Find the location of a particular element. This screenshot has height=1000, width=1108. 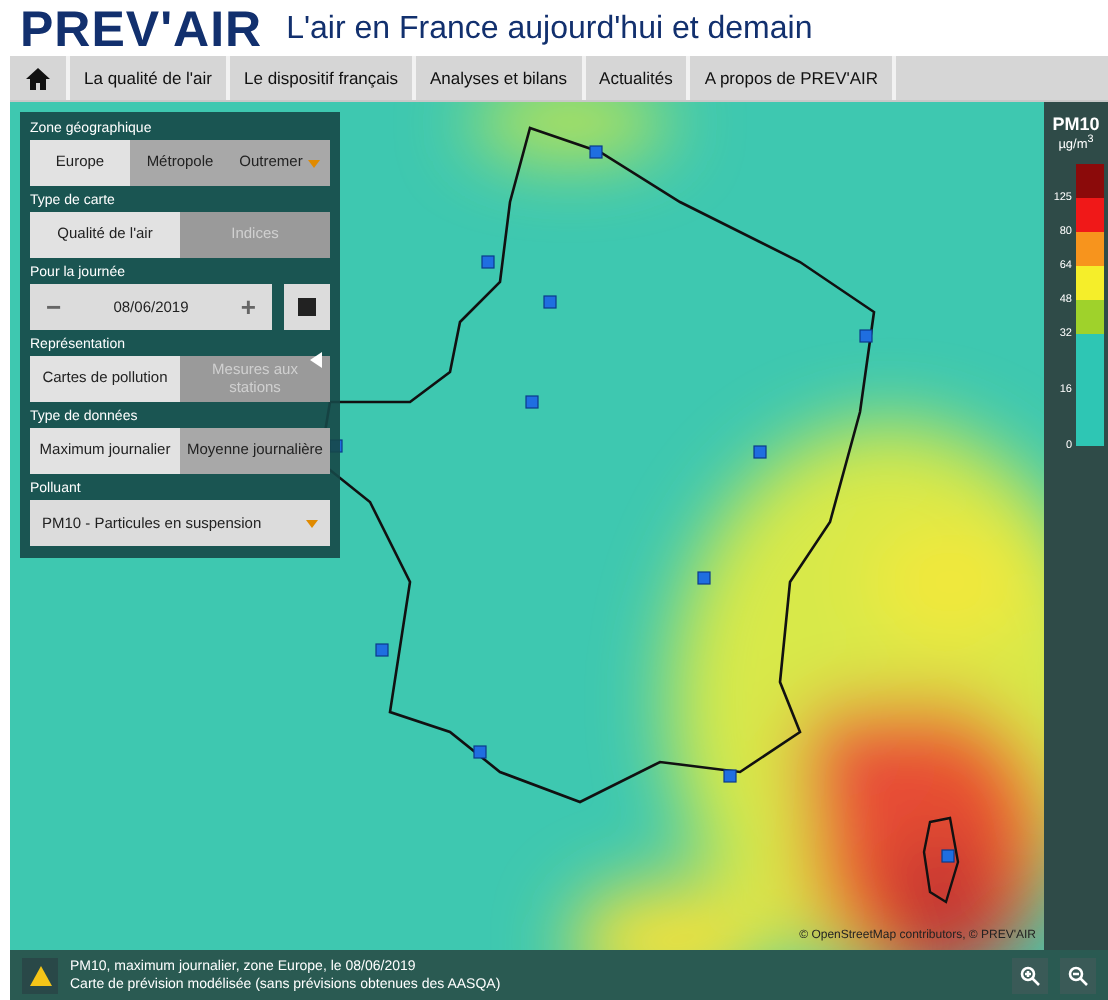

legend-title: PM10 is located at coordinates (1076, 124).